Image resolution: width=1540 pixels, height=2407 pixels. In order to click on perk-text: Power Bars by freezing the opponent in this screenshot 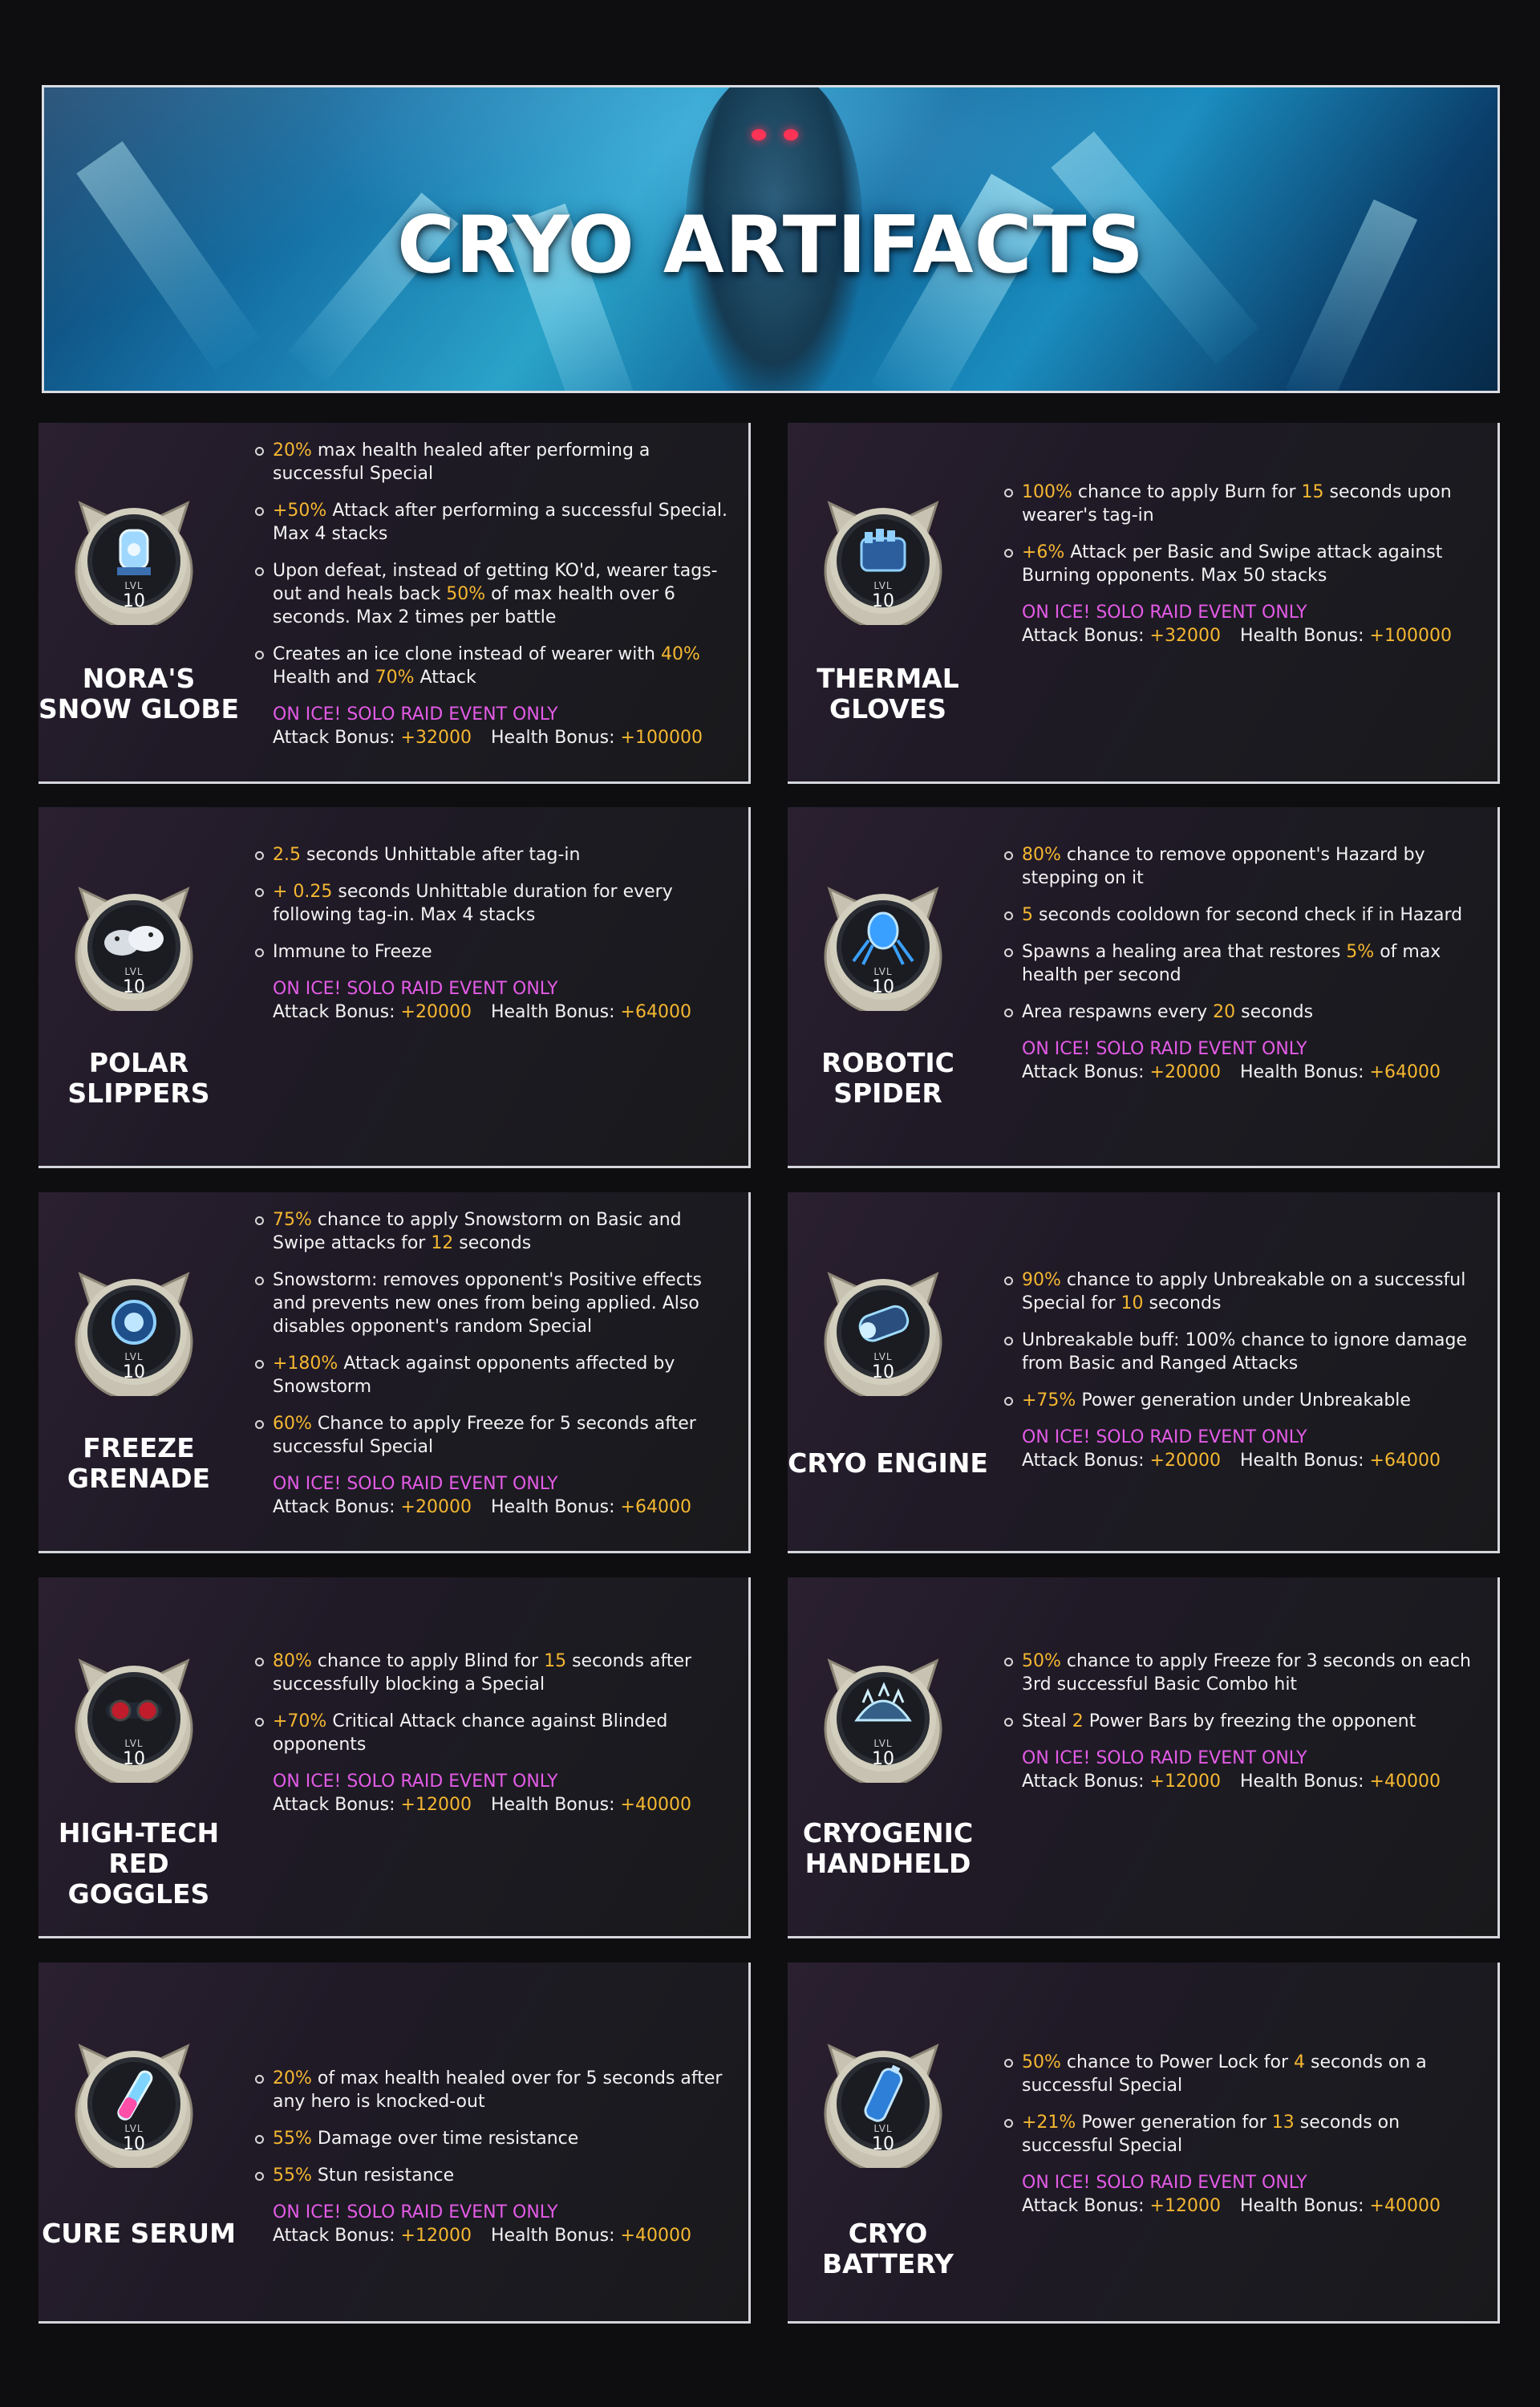, I will do `click(1249, 1721)`.